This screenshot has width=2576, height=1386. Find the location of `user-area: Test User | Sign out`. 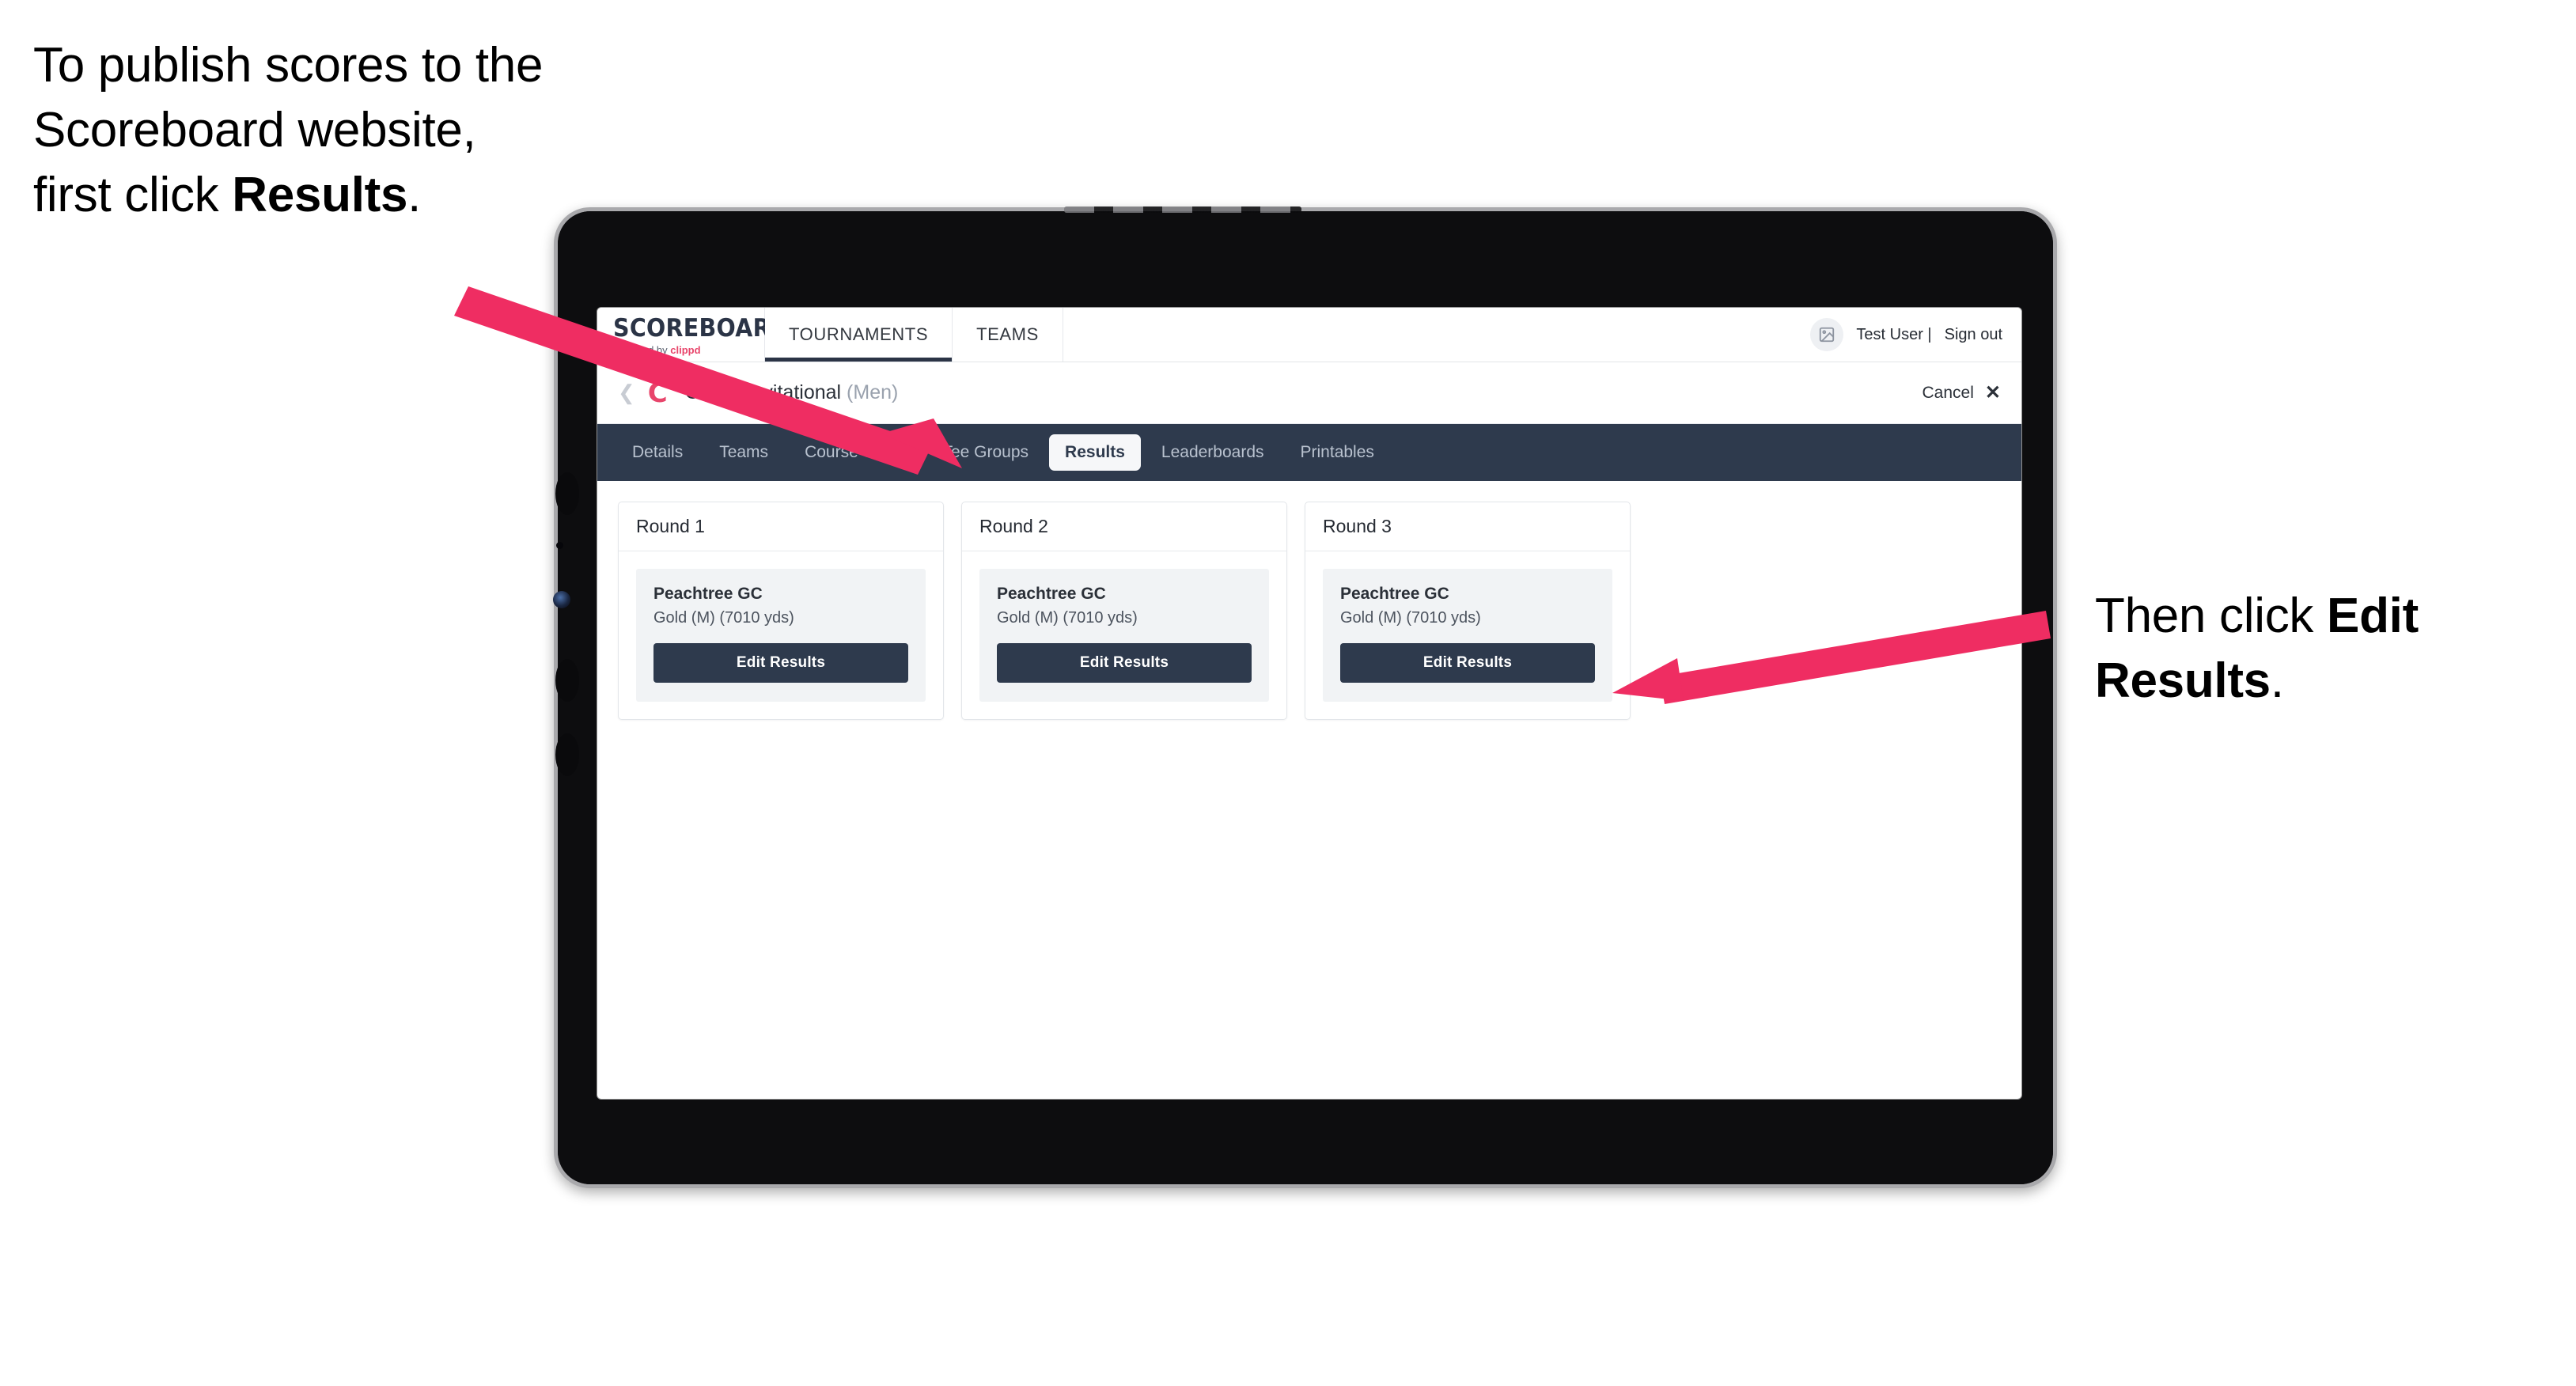

user-area: Test User | Sign out is located at coordinates (1915, 335).